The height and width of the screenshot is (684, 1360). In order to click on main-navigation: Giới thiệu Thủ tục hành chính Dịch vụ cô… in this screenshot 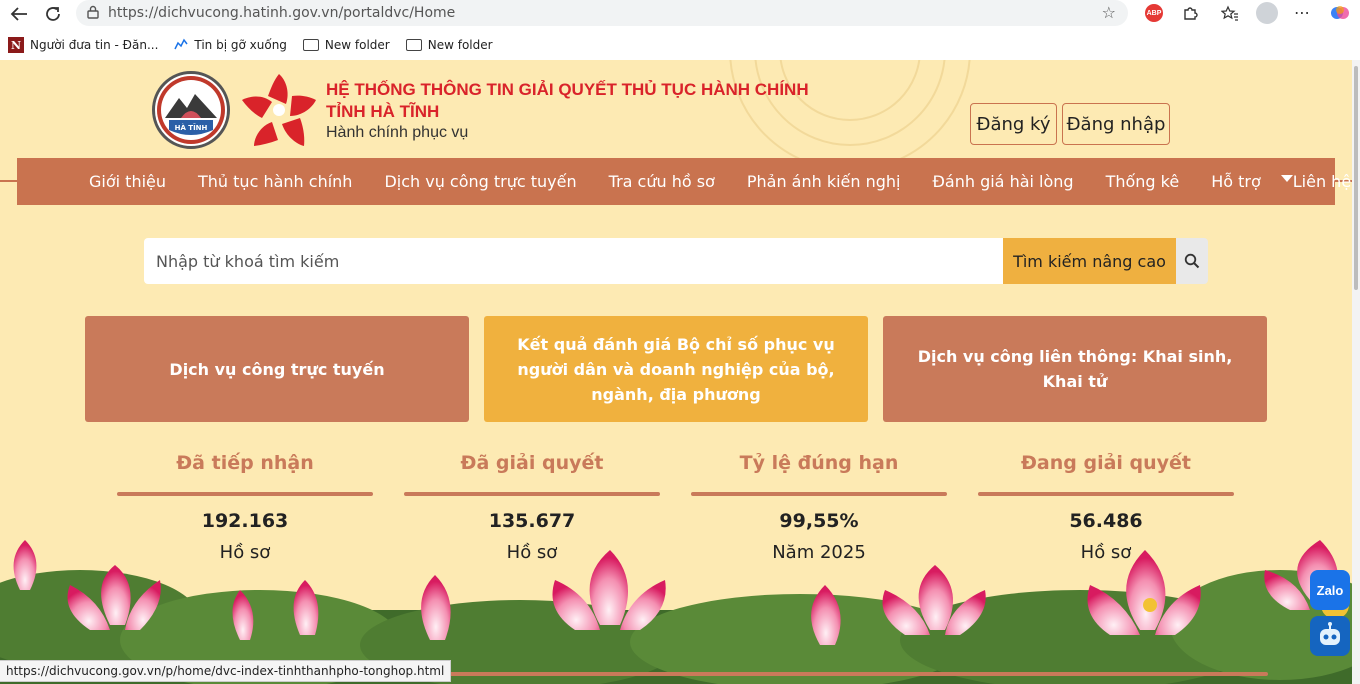, I will do `click(684, 181)`.